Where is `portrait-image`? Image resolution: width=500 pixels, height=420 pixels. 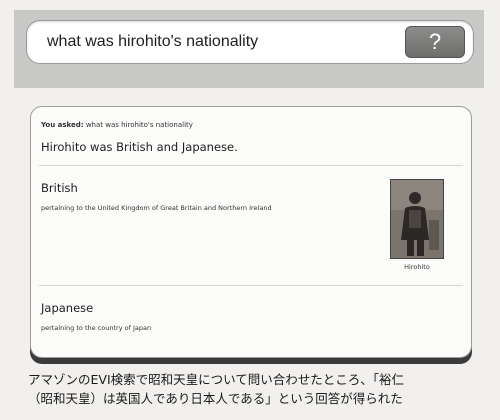 portrait-image is located at coordinates (417, 219).